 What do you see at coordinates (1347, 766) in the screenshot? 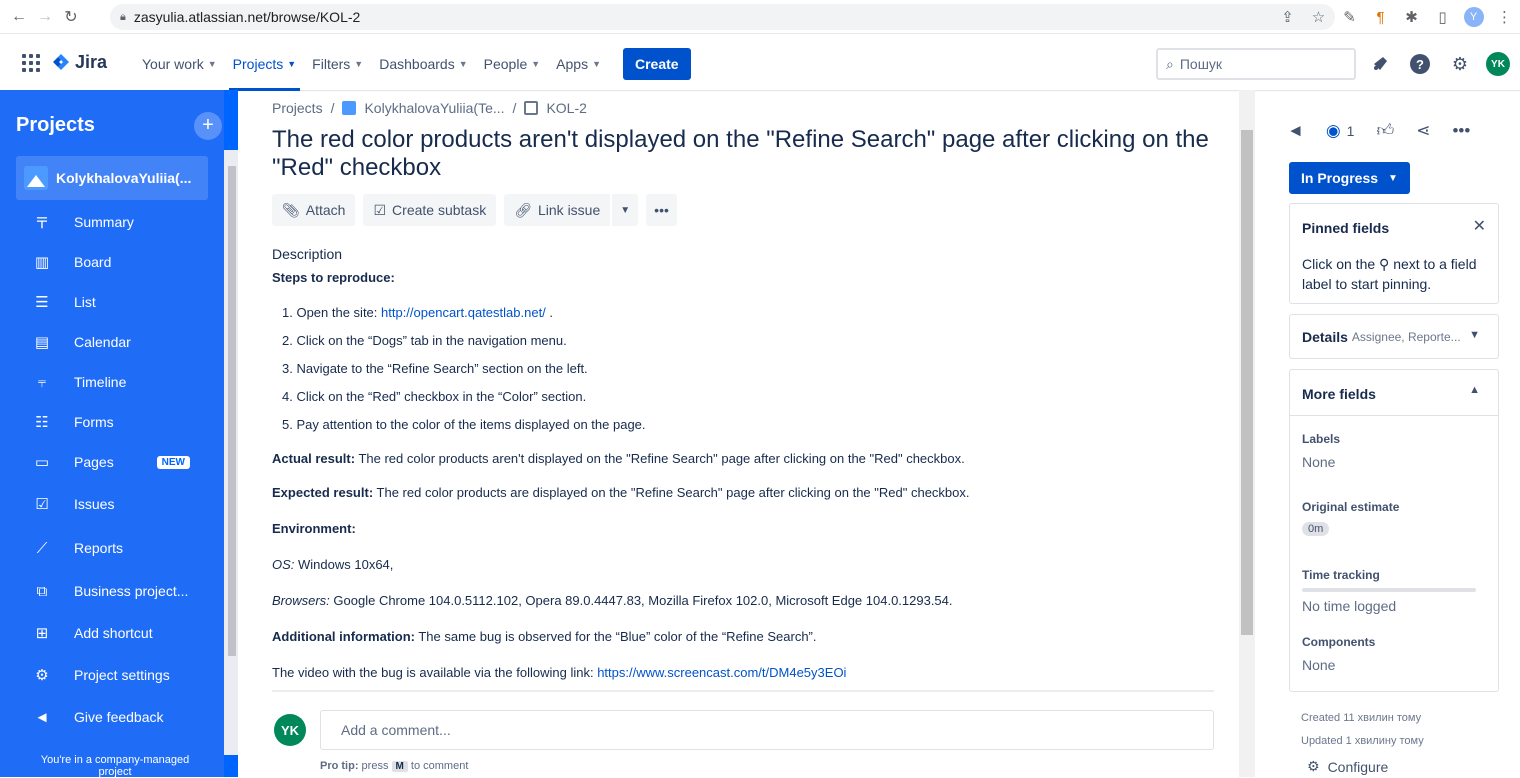
I see `configure-button: ⚙ Configure` at bounding box center [1347, 766].